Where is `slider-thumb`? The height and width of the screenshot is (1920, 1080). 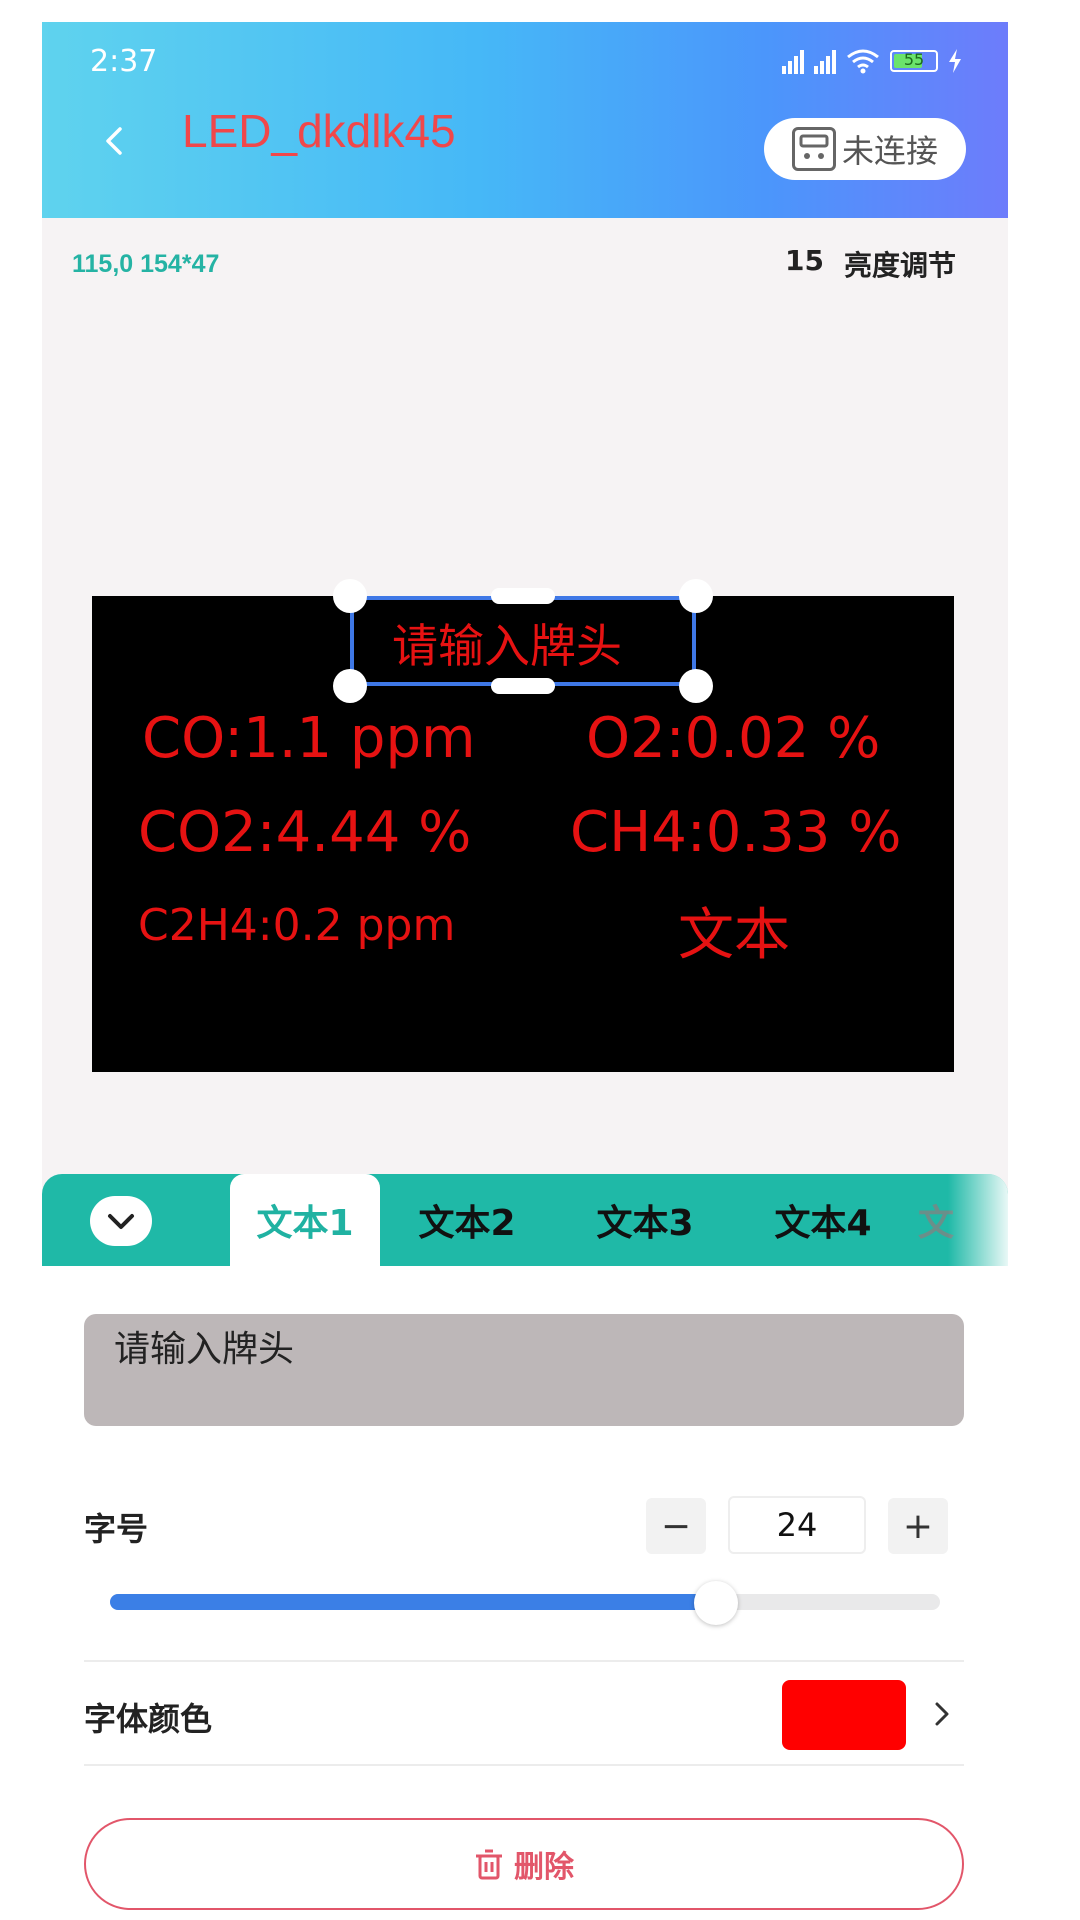
slider-thumb is located at coordinates (715, 1603).